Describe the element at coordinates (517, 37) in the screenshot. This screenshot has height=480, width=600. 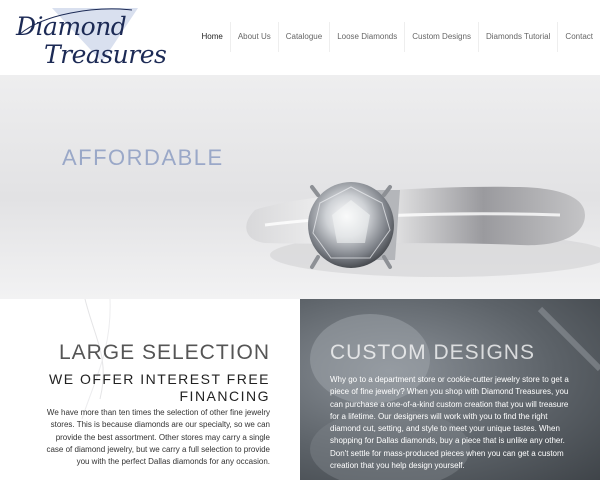
I see `nav-diamonds-tutorial: Diamonds Tutorial` at that location.